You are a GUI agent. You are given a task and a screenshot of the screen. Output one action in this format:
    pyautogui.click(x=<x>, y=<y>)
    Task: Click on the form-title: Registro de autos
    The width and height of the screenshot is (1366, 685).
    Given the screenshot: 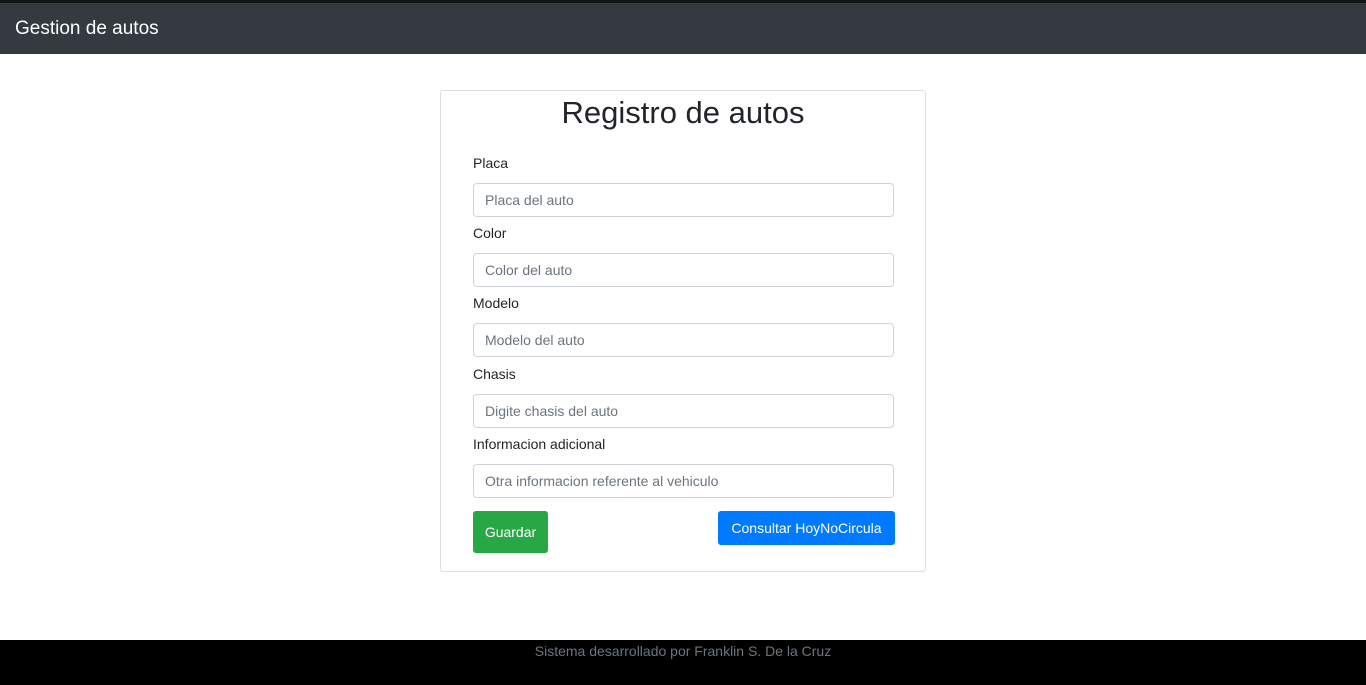 What is the action you would take?
    pyautogui.click(x=683, y=112)
    